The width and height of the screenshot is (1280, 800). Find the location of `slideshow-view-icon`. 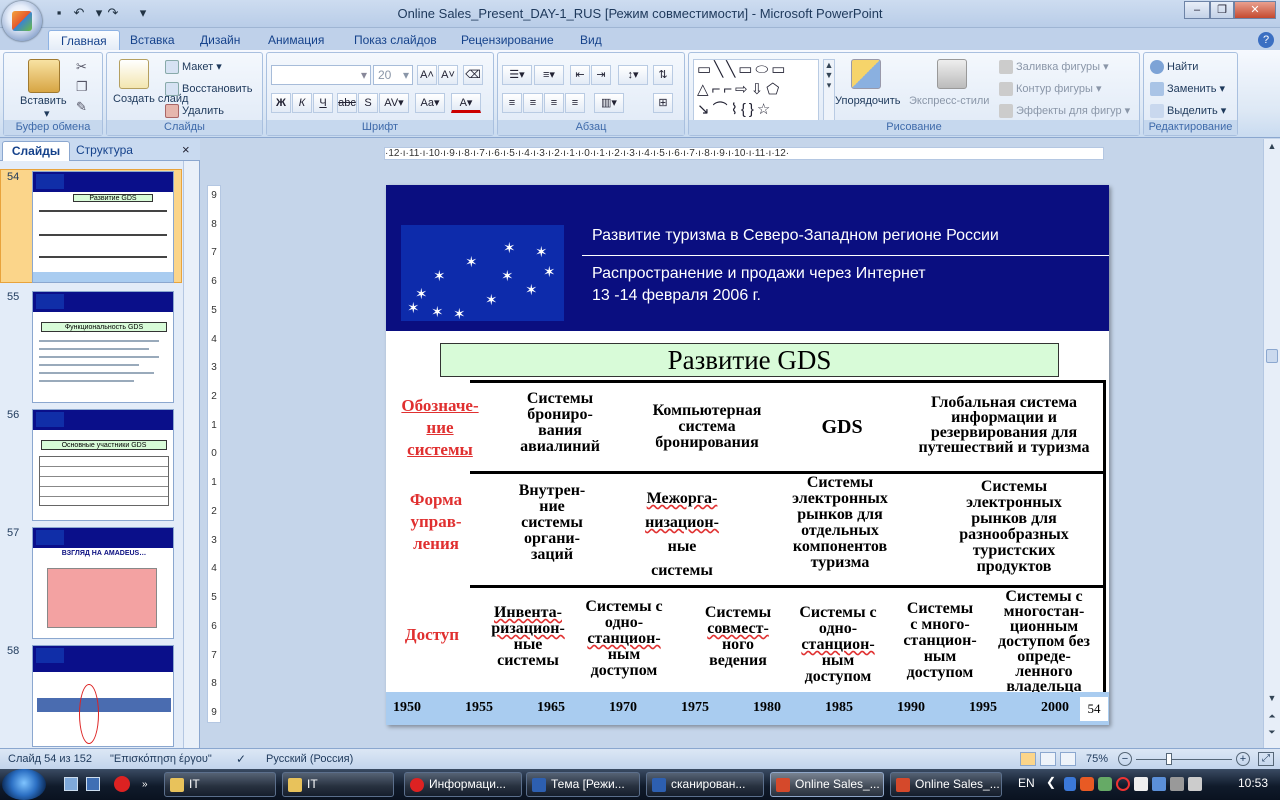

slideshow-view-icon is located at coordinates (1068, 759).